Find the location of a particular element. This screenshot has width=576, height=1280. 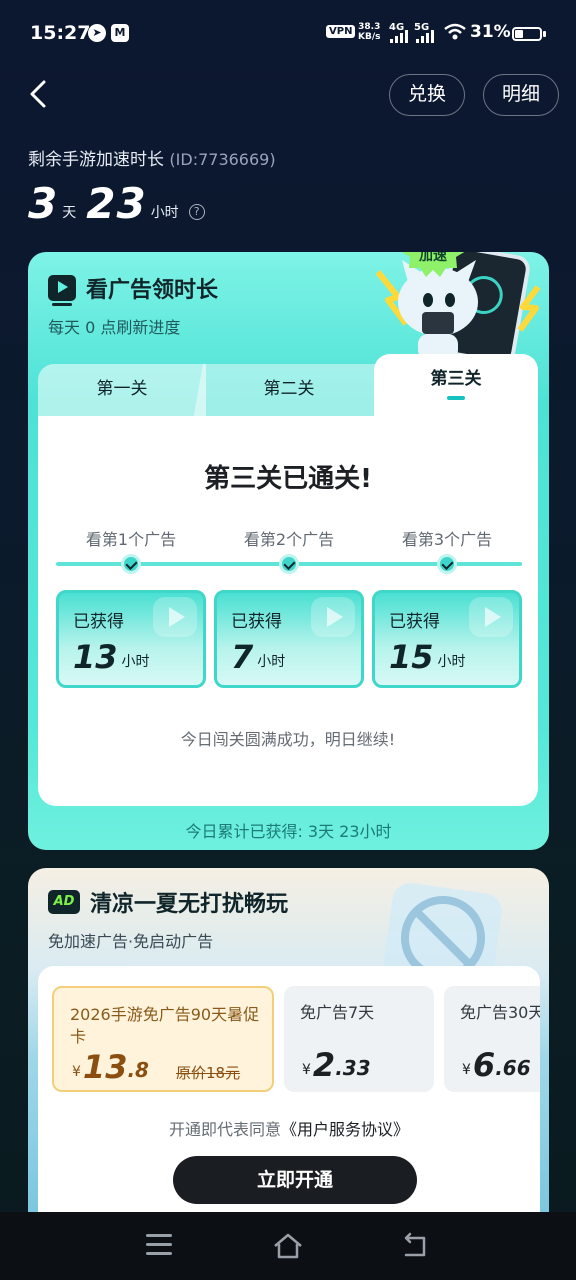

plan-price: ¥6.66 is located at coordinates (496, 1065).